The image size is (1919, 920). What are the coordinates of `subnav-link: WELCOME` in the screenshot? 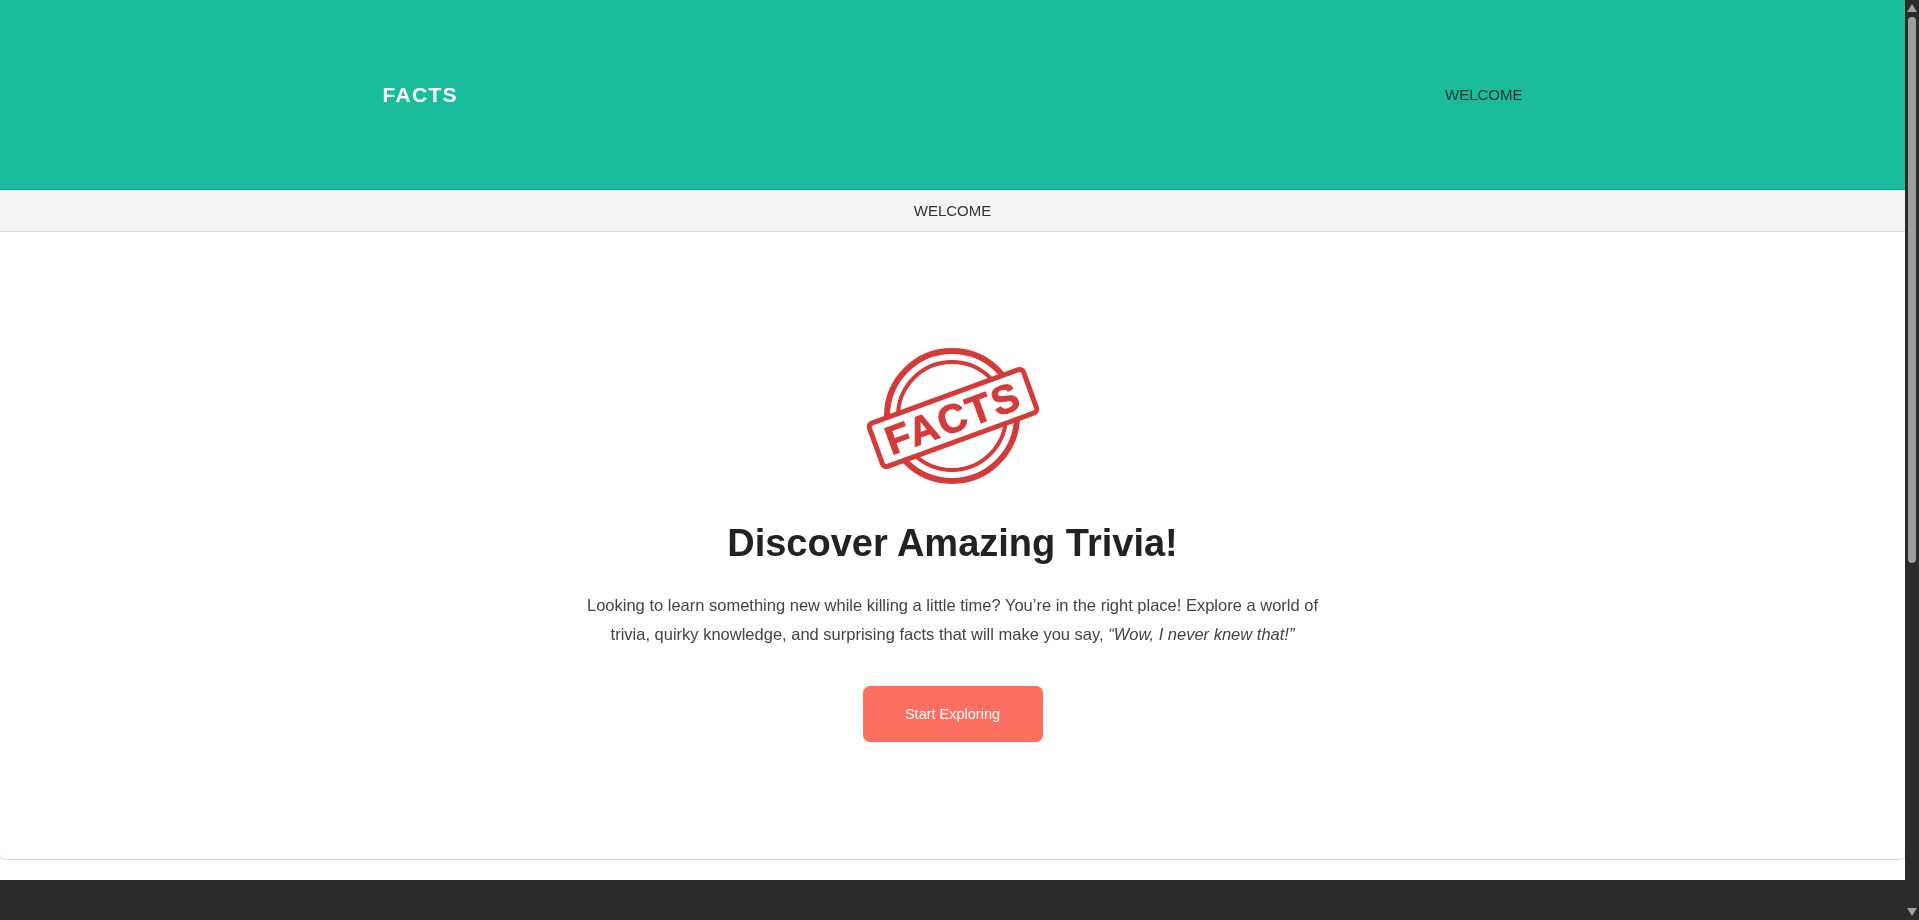 It's located at (952, 210).